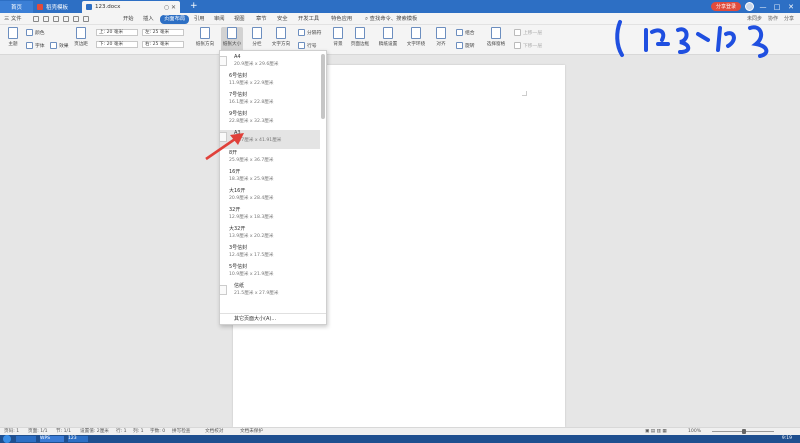 This screenshot has width=800, height=443. I want to click on margin-top-field: 上: 20 毫米, so click(117, 32).